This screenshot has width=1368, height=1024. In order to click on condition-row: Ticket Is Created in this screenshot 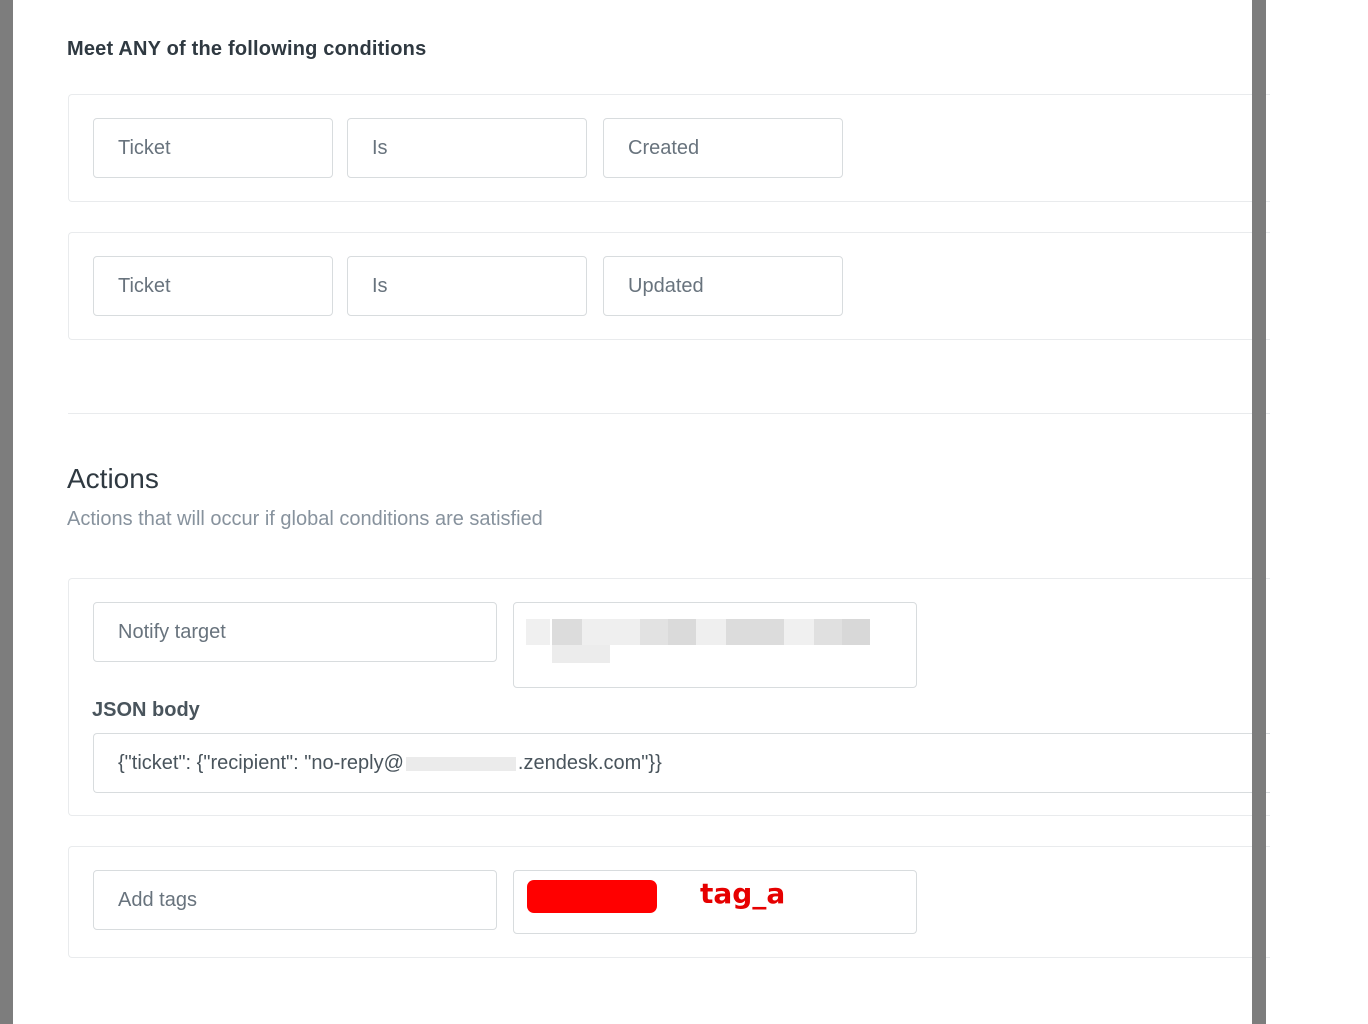, I will do `click(669, 148)`.